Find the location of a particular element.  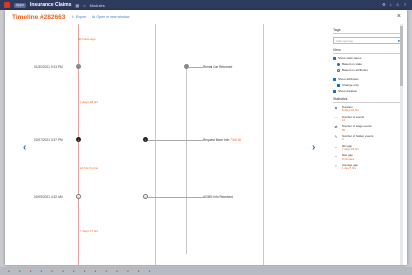

close-icon: × is located at coordinates (399, 16).